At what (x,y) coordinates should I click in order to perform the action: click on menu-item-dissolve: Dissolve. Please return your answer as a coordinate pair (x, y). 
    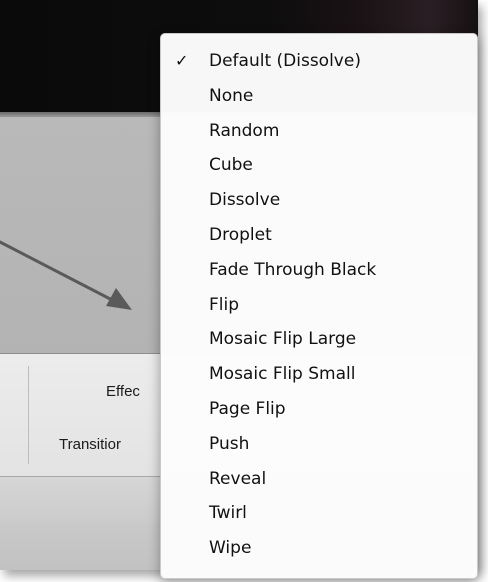
    Looking at the image, I should click on (319, 202).